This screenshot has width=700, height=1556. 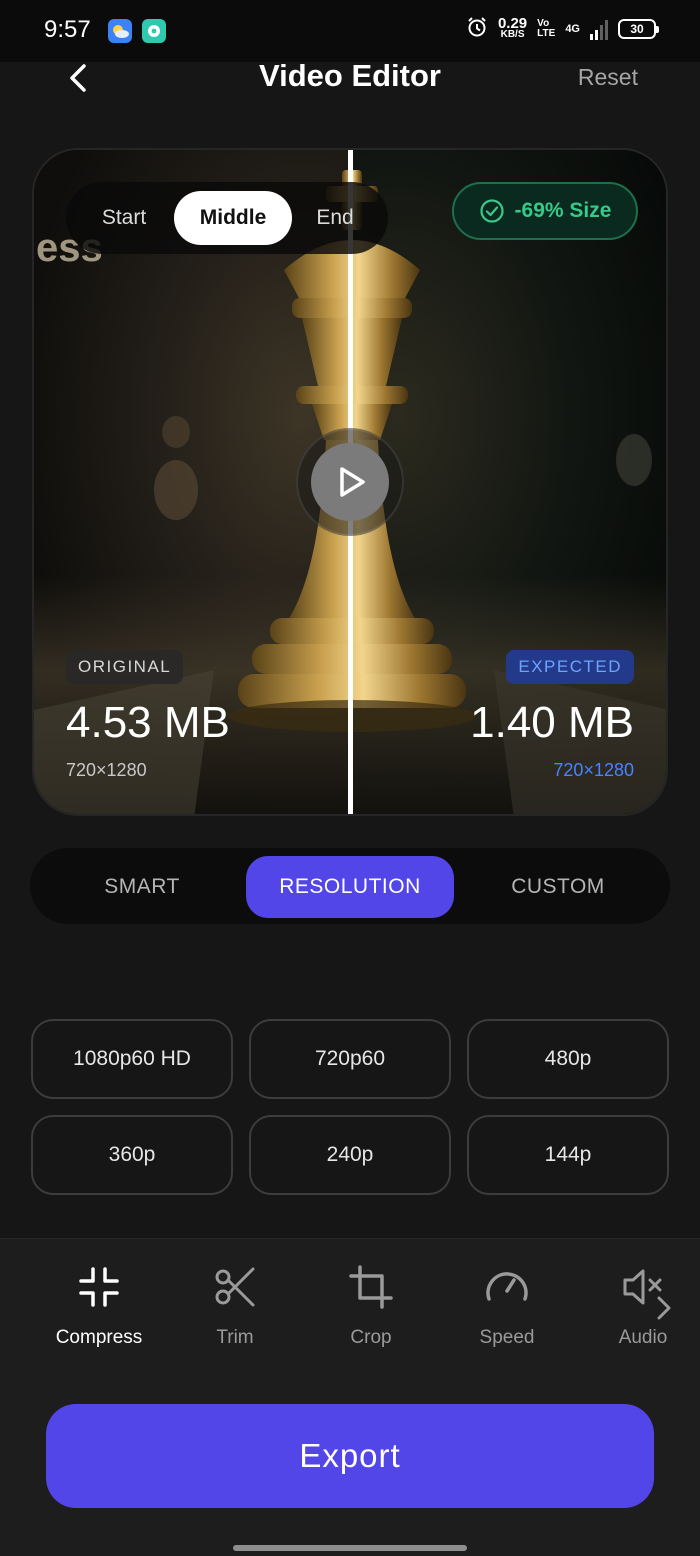 I want to click on tab-resolution: RESOLUTION, so click(x=350, y=887).